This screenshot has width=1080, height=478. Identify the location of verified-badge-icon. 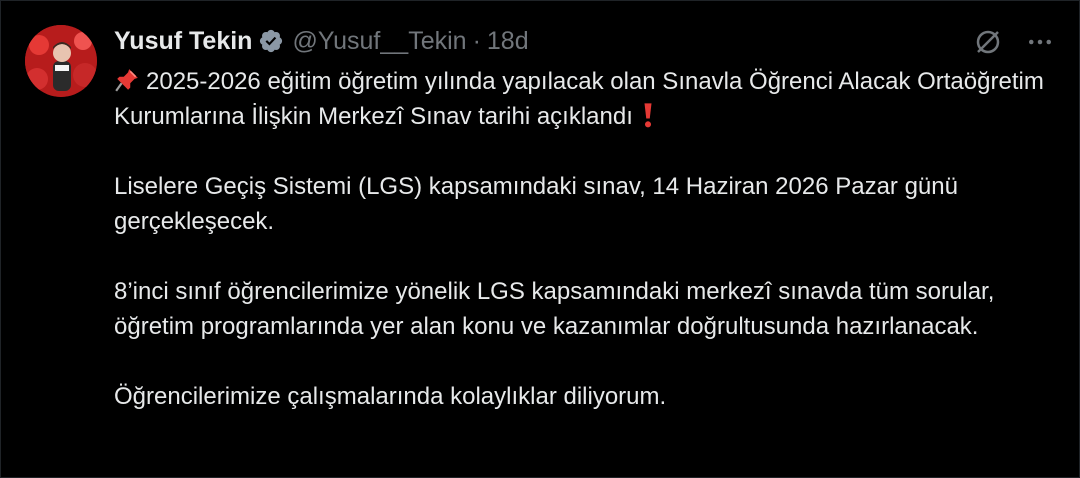
(271, 41).